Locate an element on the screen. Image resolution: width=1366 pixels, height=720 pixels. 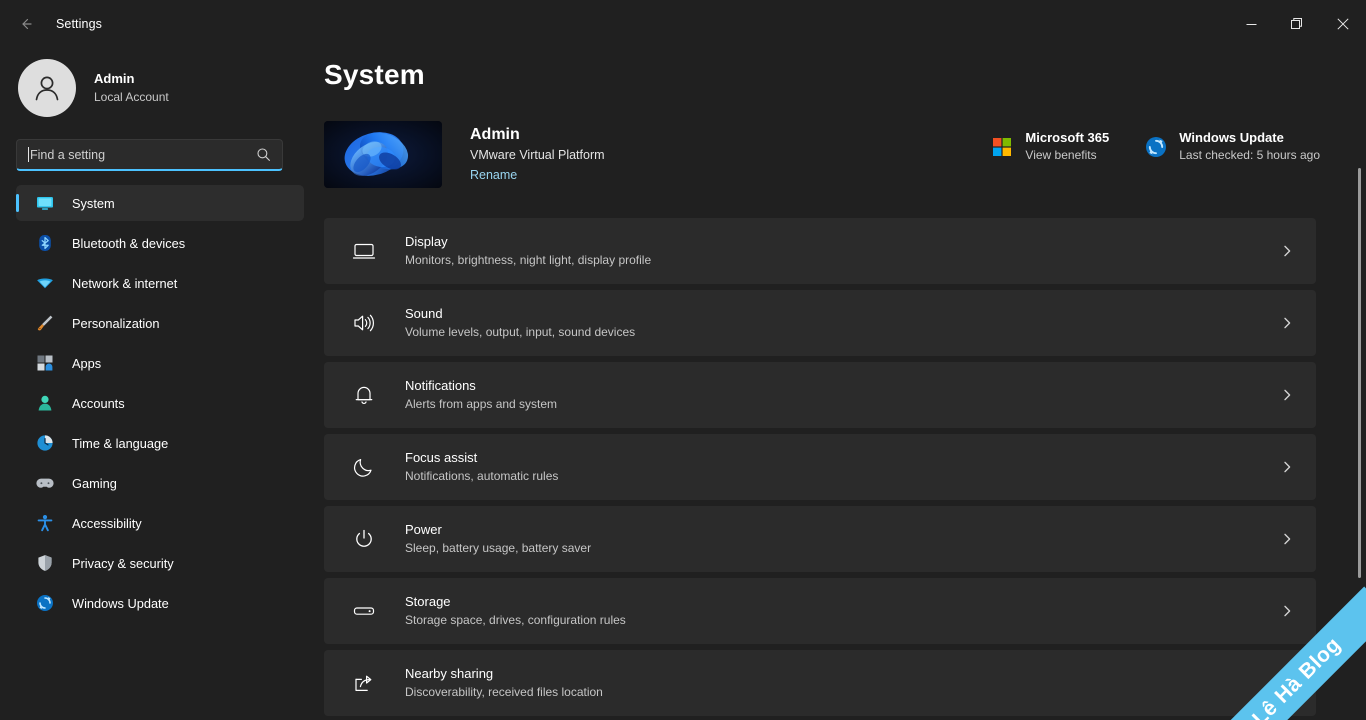
status-windows-update: Windows Update Last checked: 5 hours ago is located at coordinates (1232, 146).